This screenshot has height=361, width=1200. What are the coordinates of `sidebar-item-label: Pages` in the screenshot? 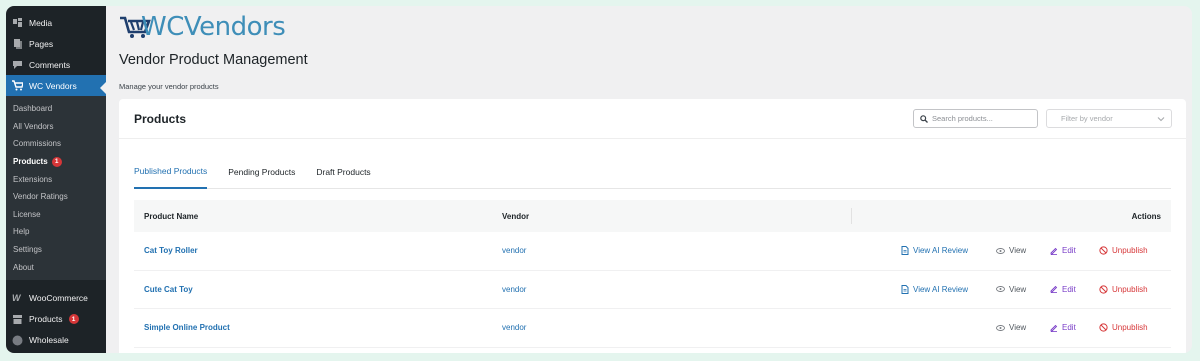 It's located at (41, 43).